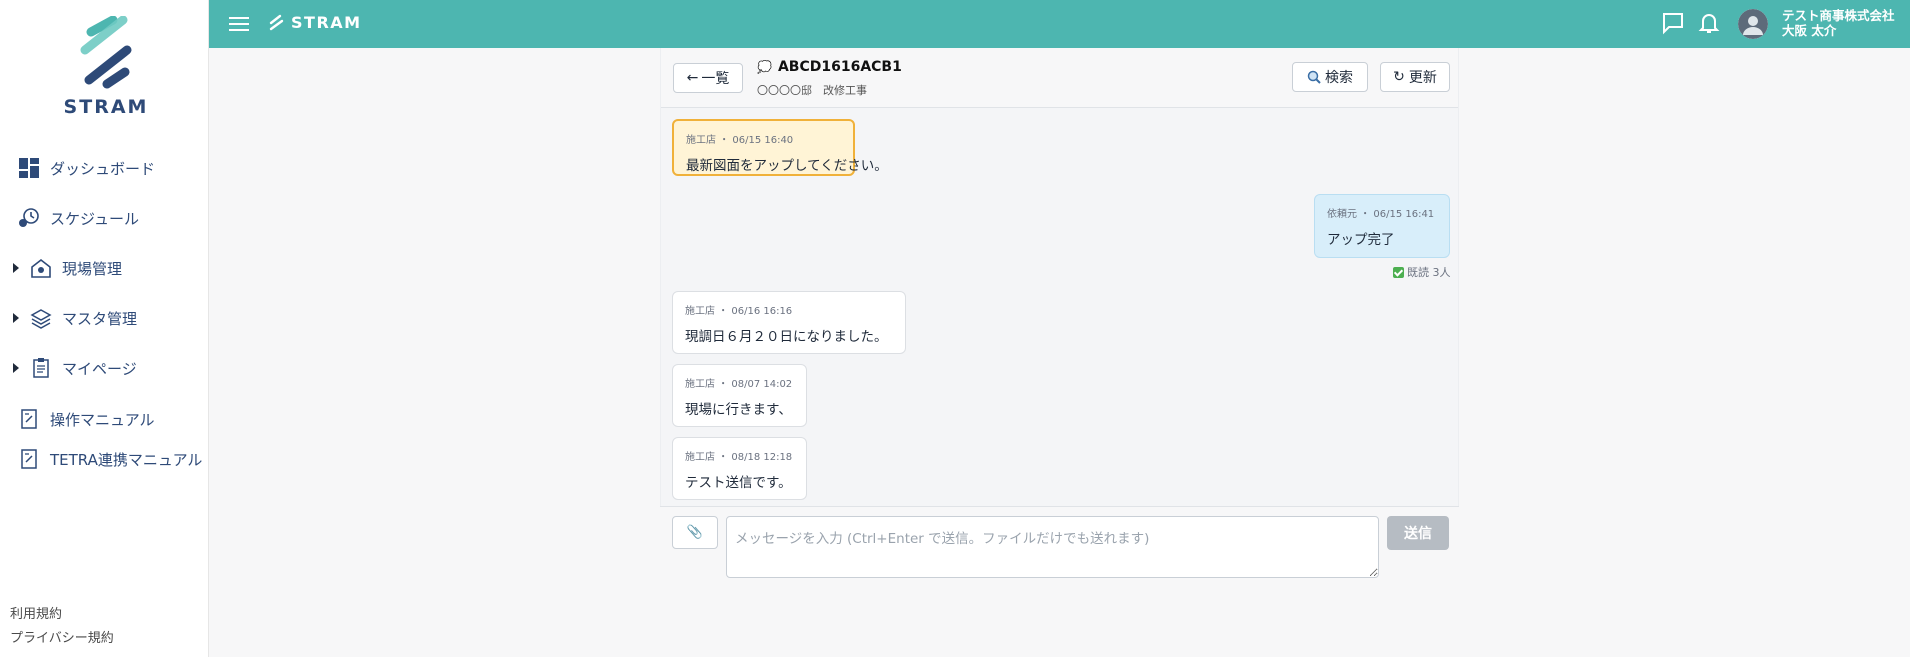  Describe the element at coordinates (739, 457) in the screenshot. I see `message-meta: 施工店 ・ 08/18 12:18` at that location.